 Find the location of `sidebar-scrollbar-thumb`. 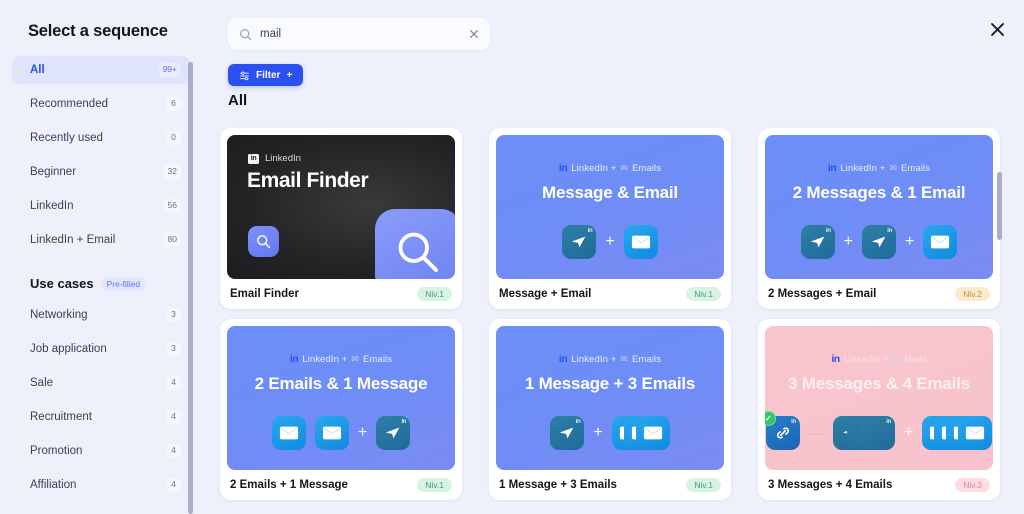

sidebar-scrollbar-thumb is located at coordinates (190, 288).